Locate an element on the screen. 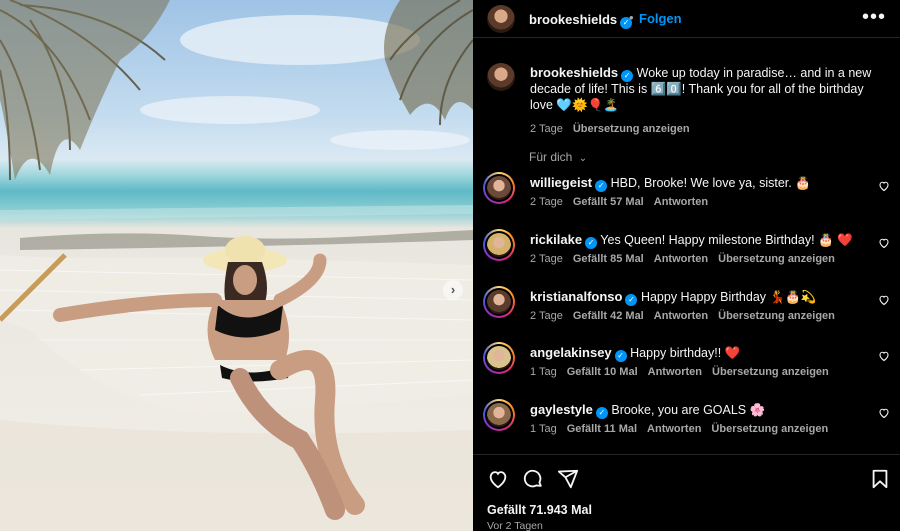  commenter-username: angelakinsey is located at coordinates (571, 352).